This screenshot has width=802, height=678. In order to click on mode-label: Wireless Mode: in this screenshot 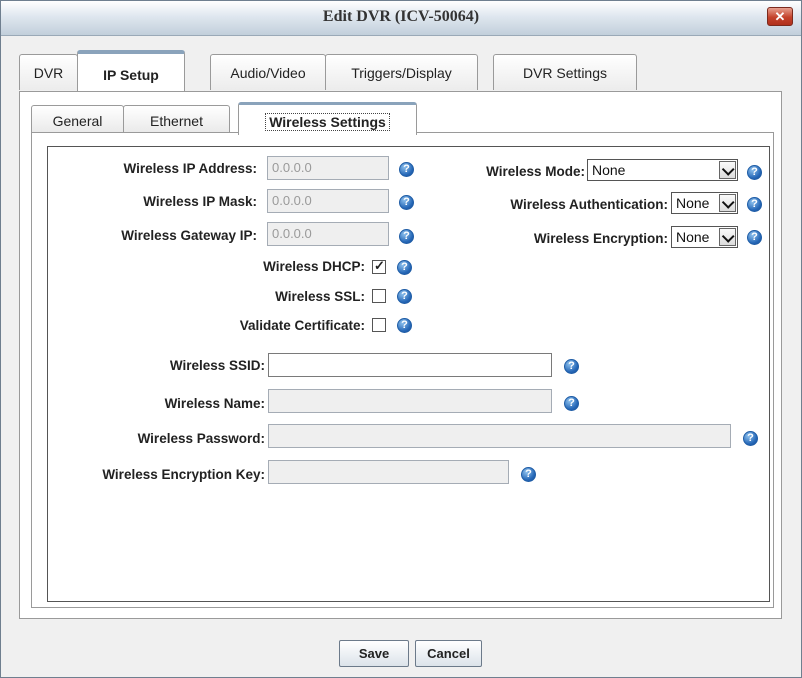, I will do `click(535, 171)`.